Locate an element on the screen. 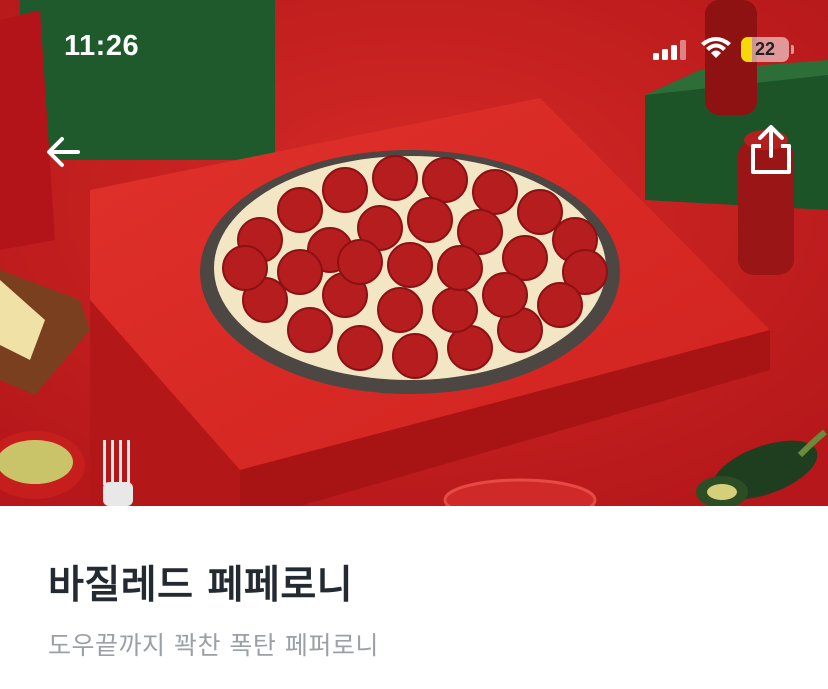  share-icon is located at coordinates (771, 149).